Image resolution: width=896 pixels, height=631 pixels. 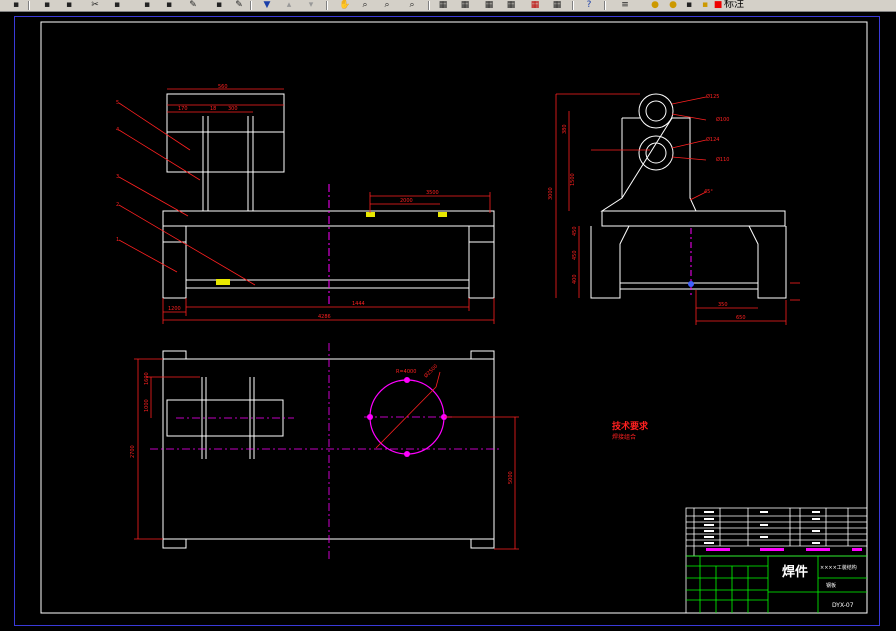 What do you see at coordinates (213, 109) in the screenshot?
I see `dim-gap: 18` at bounding box center [213, 109].